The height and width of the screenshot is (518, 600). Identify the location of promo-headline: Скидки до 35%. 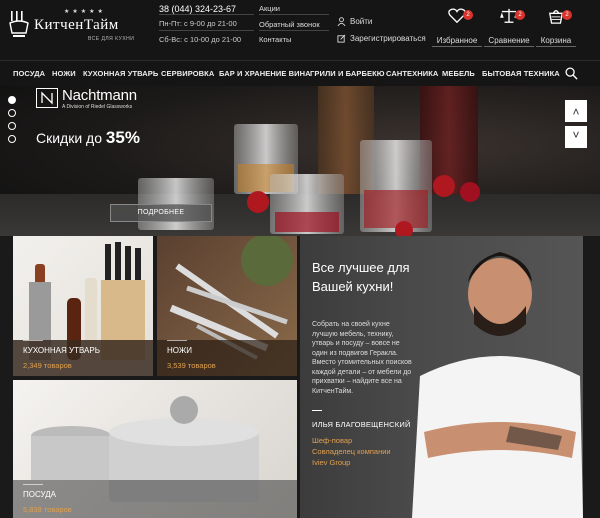
(88, 138).